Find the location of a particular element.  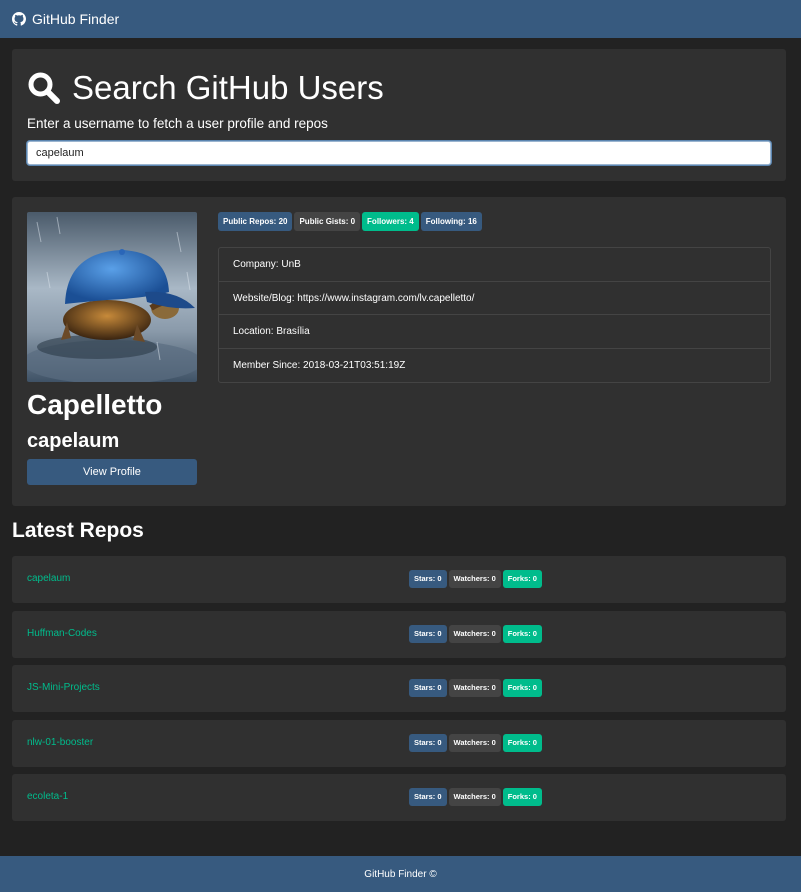

search-icon is located at coordinates (44, 88).